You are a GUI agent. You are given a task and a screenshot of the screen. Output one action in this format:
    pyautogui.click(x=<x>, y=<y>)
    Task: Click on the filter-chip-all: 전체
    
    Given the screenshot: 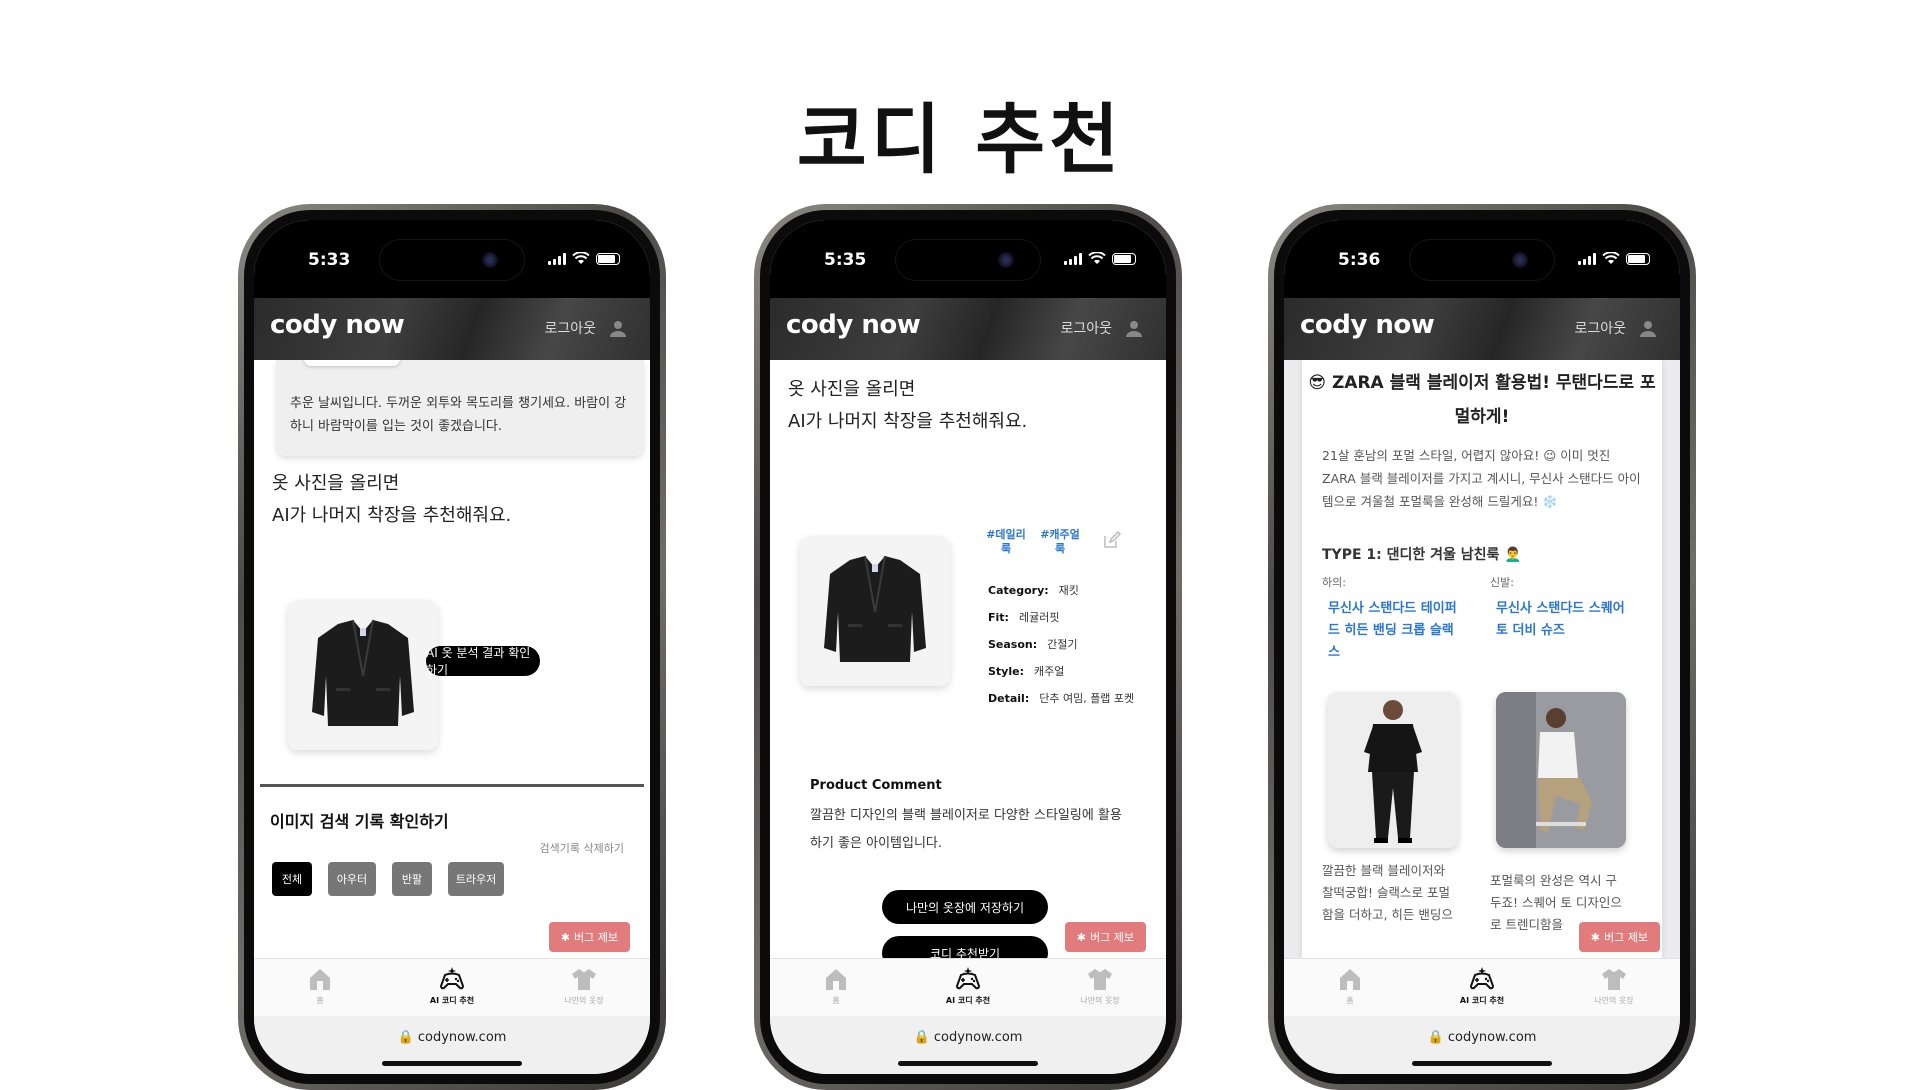 What is the action you would take?
    pyautogui.click(x=292, y=879)
    